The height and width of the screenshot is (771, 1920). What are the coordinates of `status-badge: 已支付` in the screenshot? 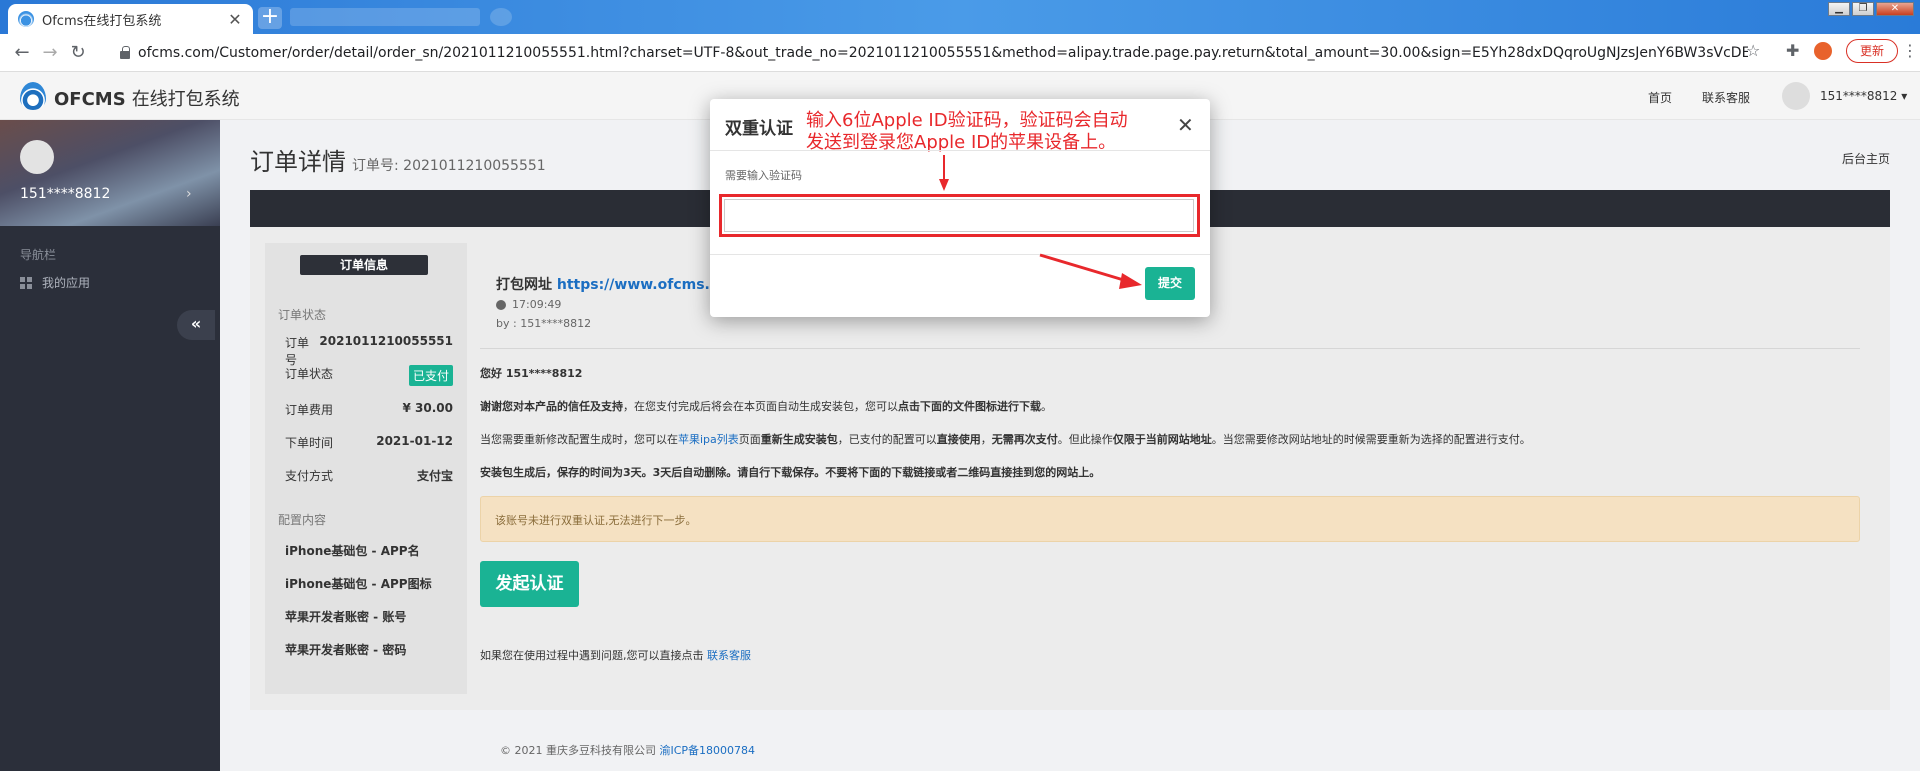 It's located at (430, 375).